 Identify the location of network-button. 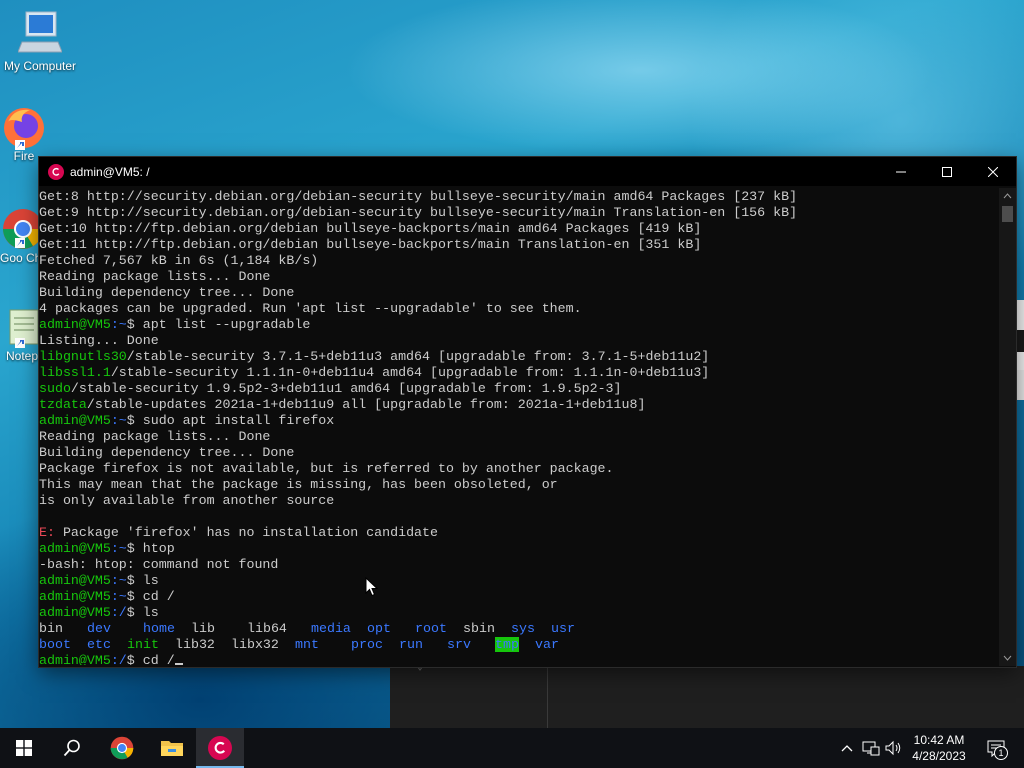
(871, 748).